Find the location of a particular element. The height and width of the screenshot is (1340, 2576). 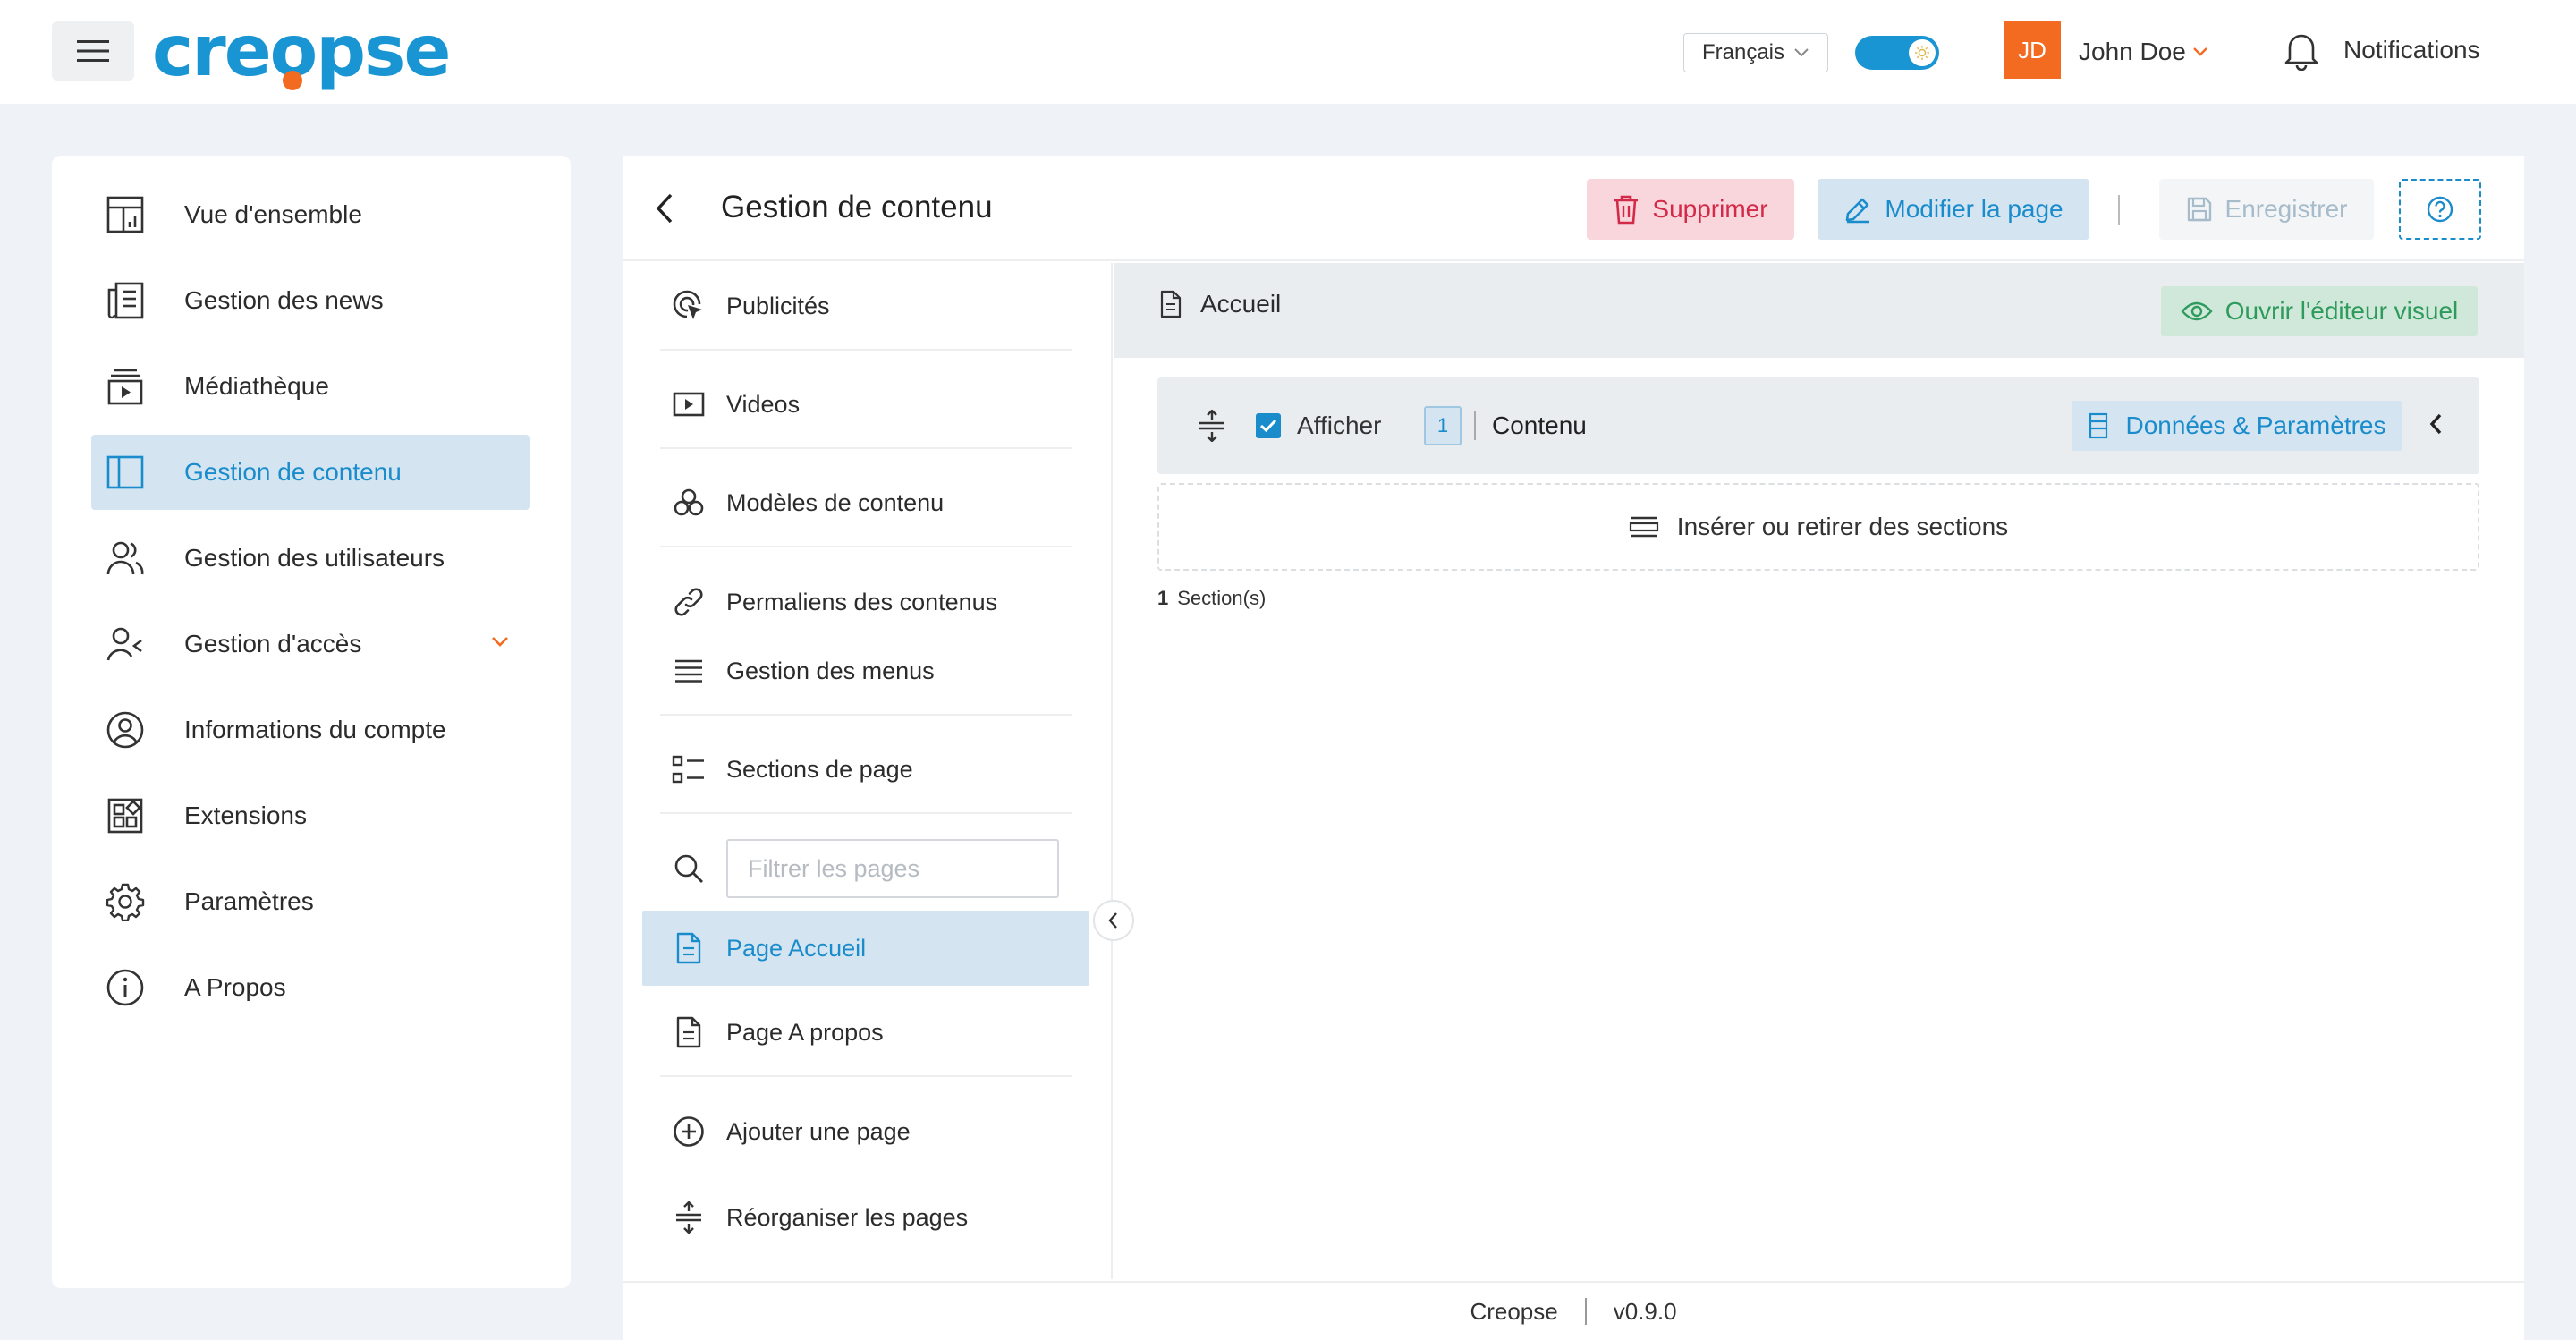

language-value: Français is located at coordinates (1743, 52).